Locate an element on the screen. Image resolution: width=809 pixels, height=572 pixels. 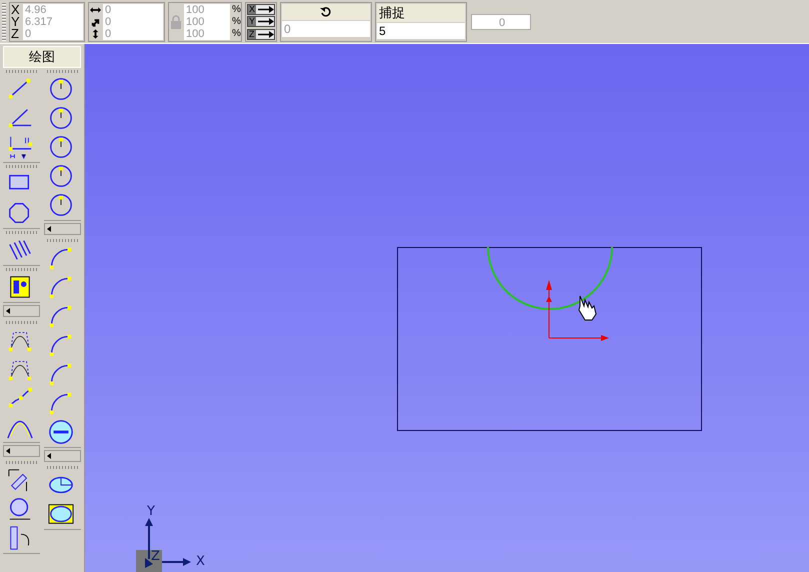
rotate-icon is located at coordinates (326, 12).